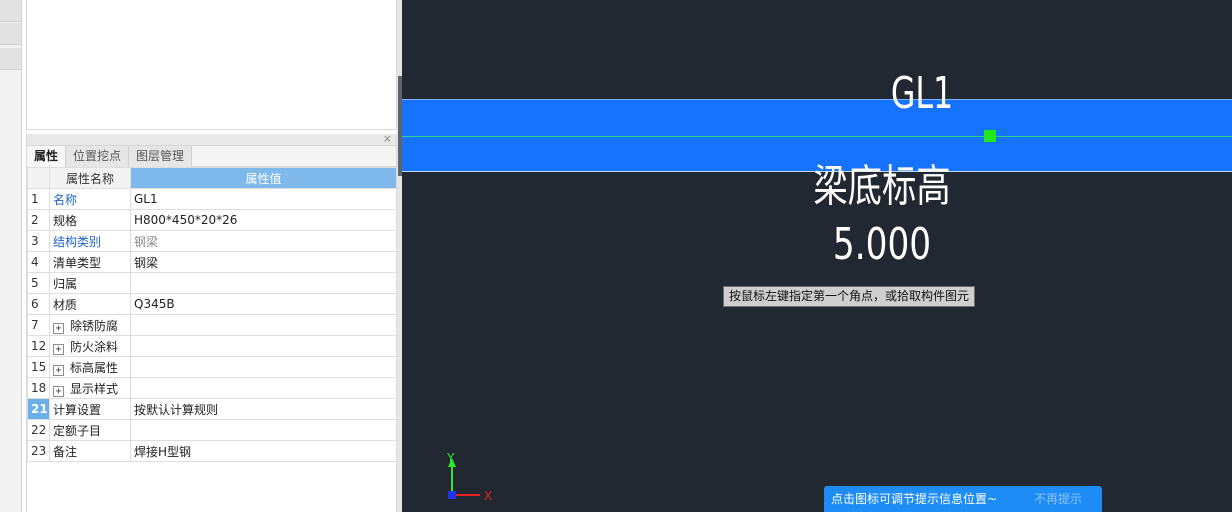 Image resolution: width=1232 pixels, height=512 pixels. Describe the element at coordinates (488, 496) in the screenshot. I see `x-axis-label: X` at that location.